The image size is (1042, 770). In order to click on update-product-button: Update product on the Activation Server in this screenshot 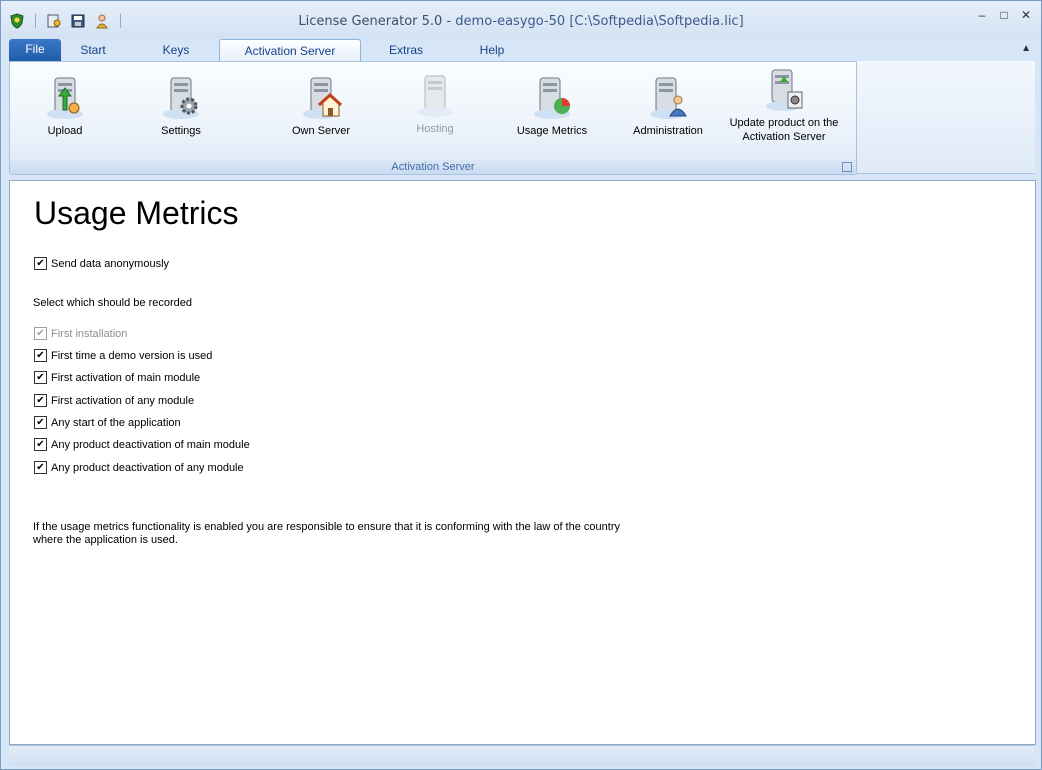, I will do `click(784, 106)`.